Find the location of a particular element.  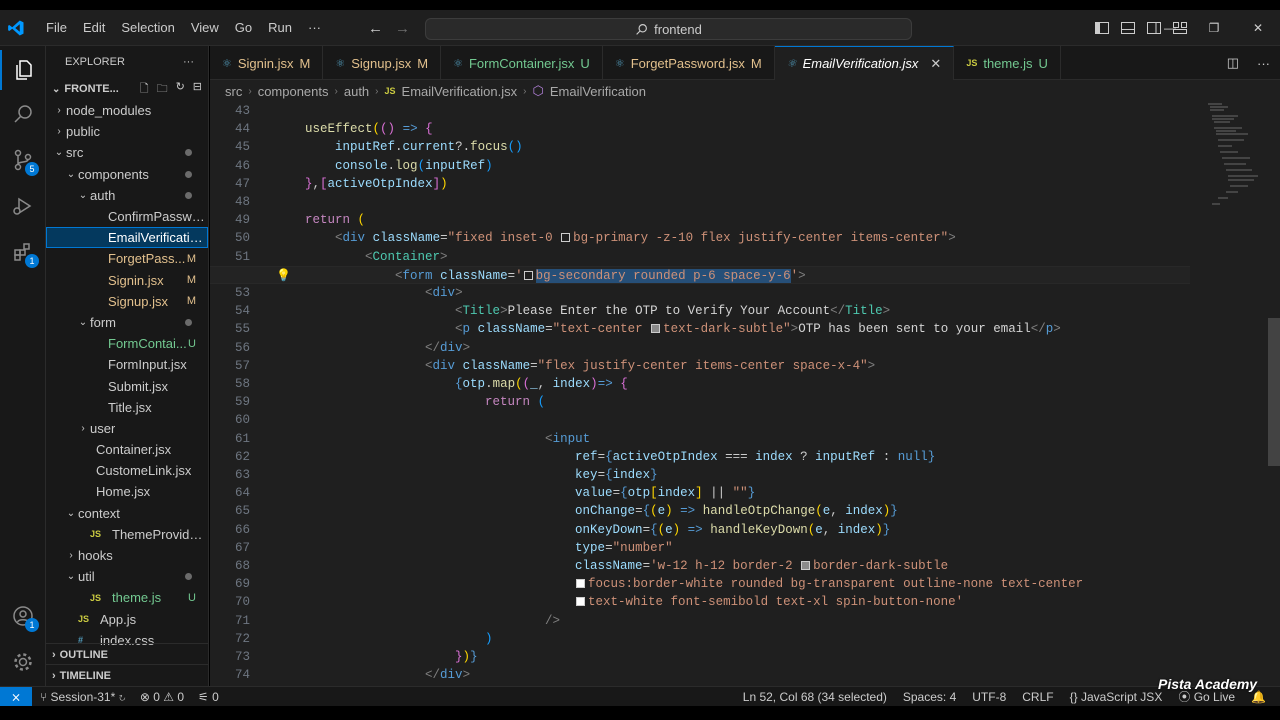

tree-file: JS ThemeProvider.js is located at coordinates (127, 534).